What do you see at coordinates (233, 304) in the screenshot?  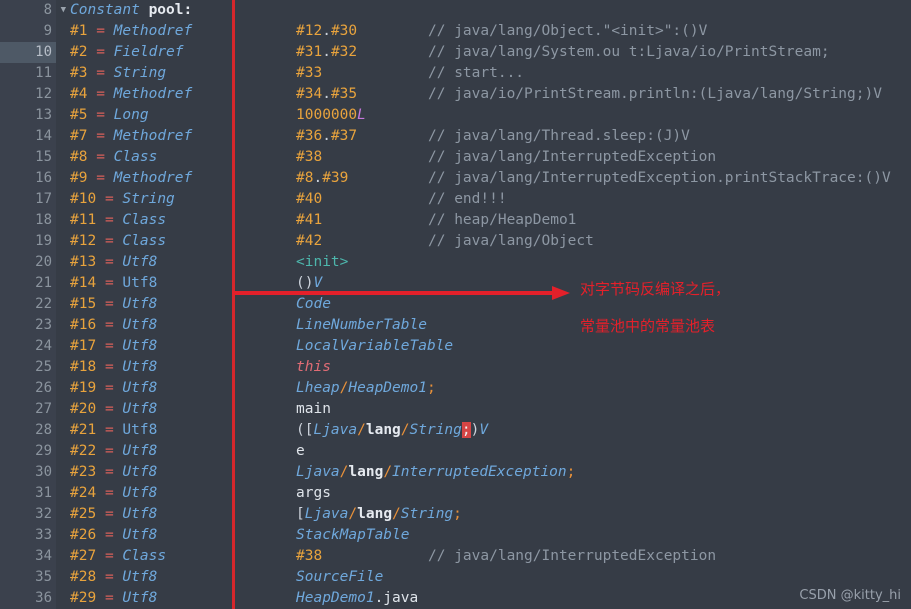 I see `annotation-vertical-line` at bounding box center [233, 304].